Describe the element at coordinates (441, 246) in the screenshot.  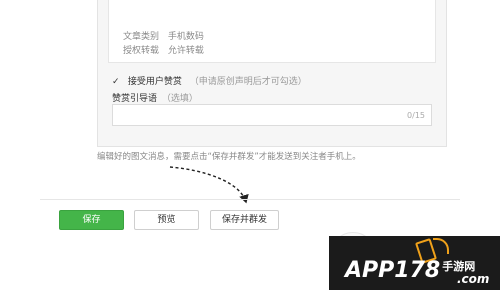
I see `signal-icon` at that location.